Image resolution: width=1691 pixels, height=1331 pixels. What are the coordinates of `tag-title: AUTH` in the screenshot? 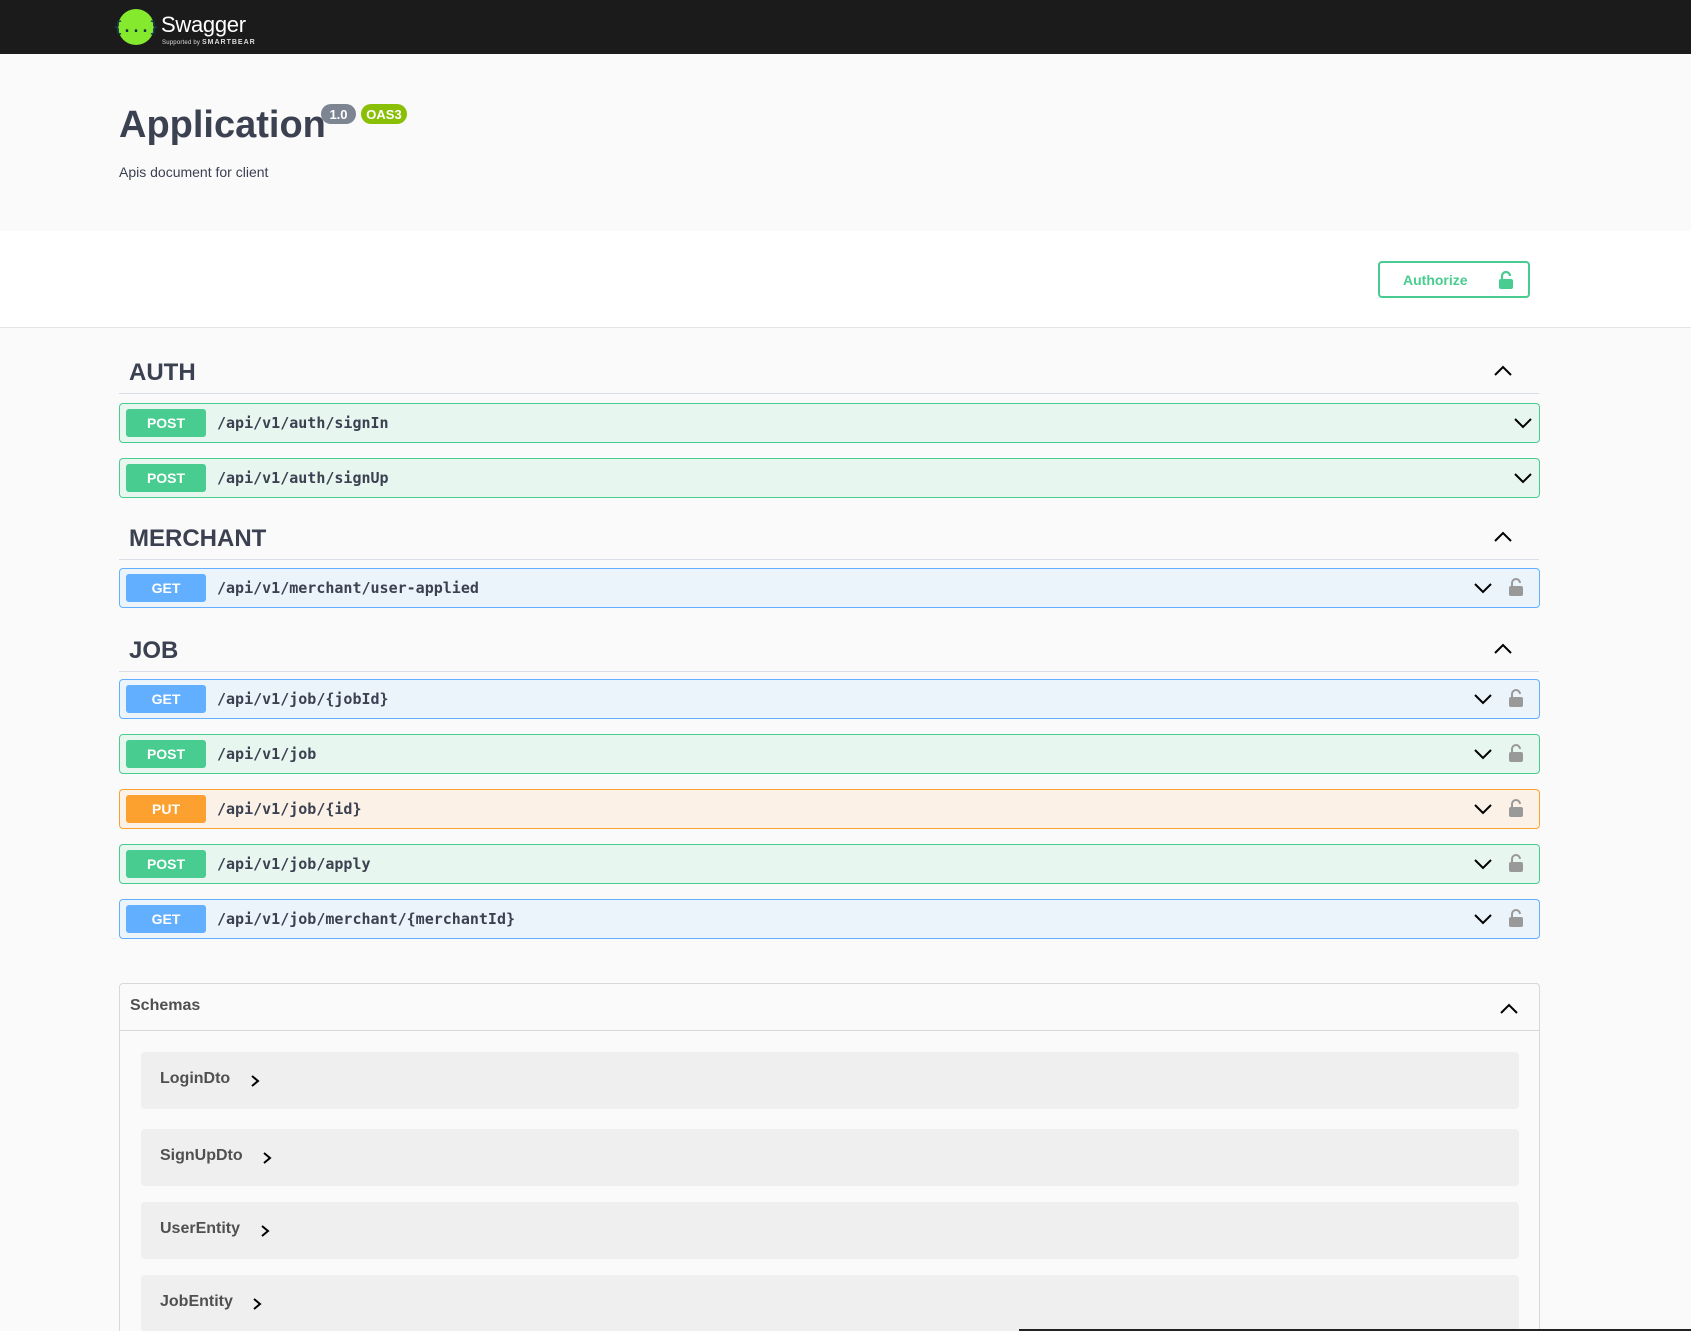 It's located at (162, 372).